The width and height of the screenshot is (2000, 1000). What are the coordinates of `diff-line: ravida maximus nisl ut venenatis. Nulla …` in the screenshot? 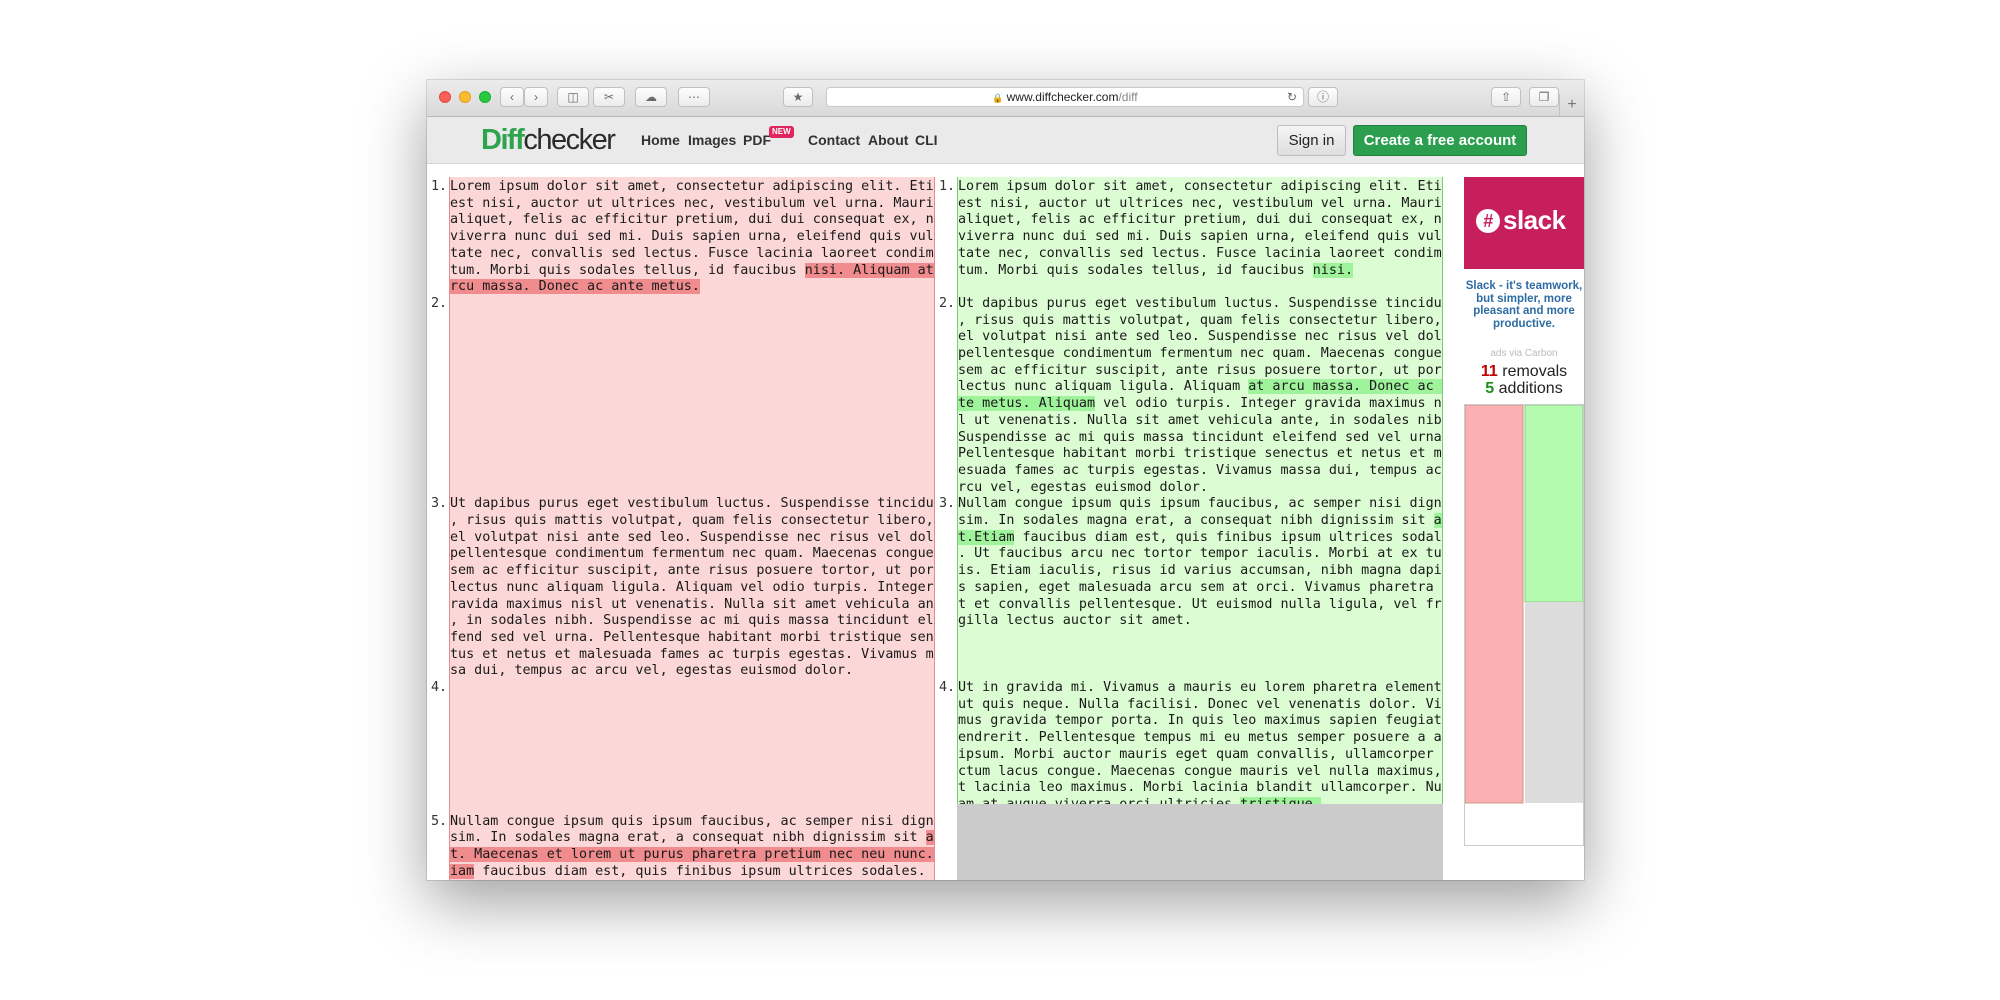 It's located at (692, 605).